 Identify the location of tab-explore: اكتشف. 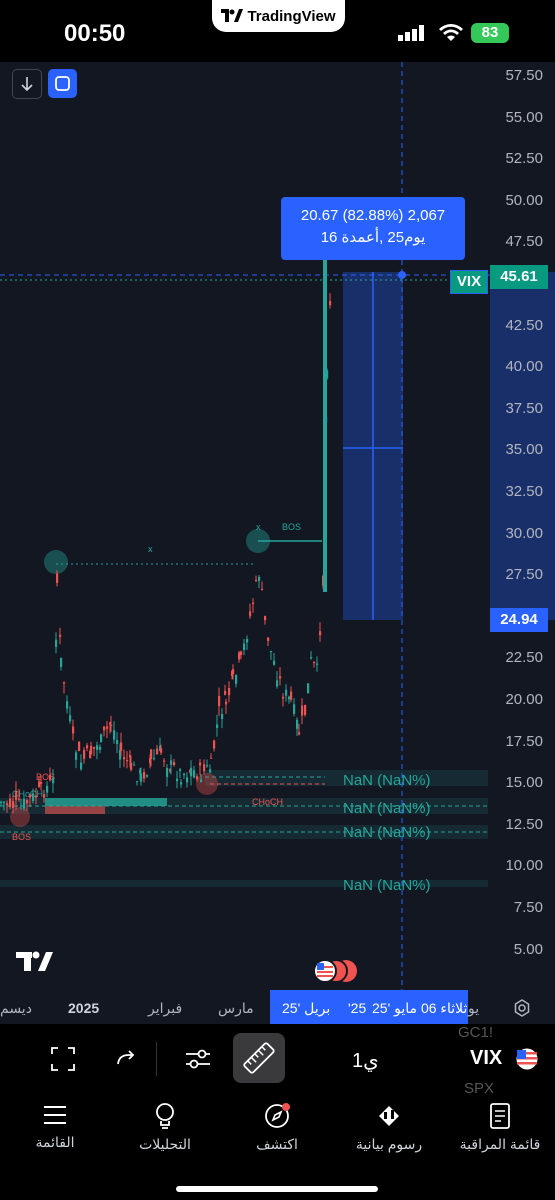
(277, 1127).